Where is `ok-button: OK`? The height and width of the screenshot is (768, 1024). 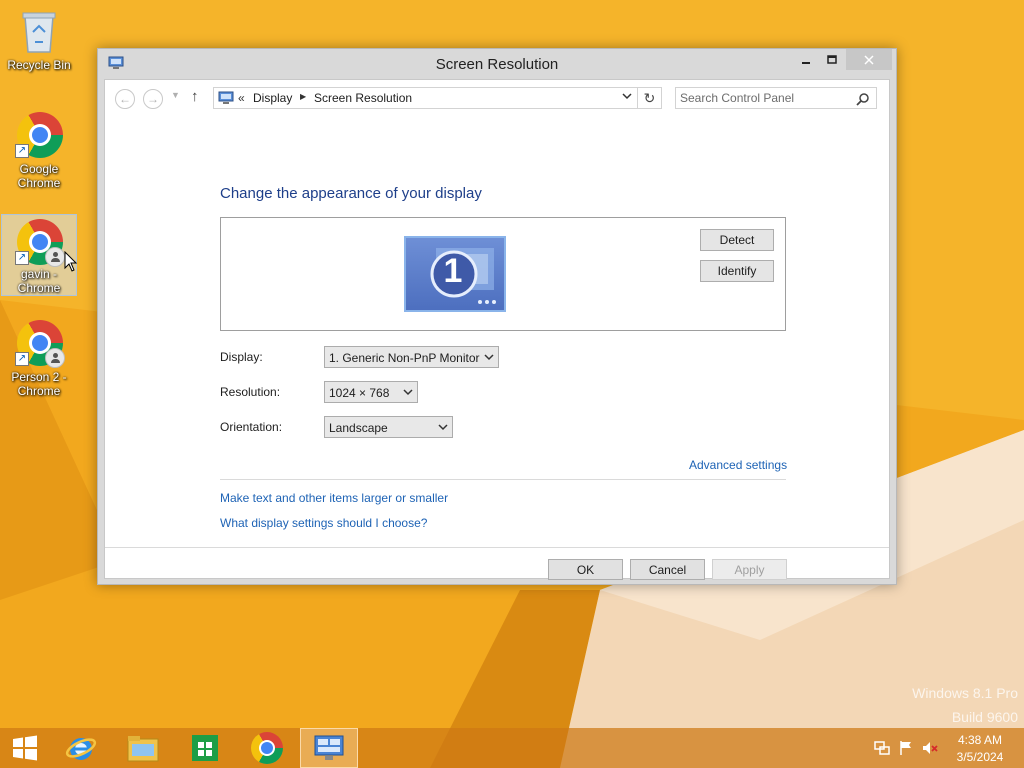 ok-button: OK is located at coordinates (585, 569).